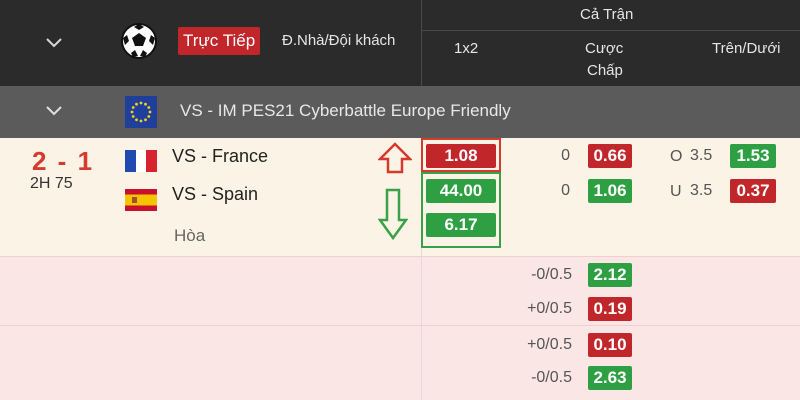 The width and height of the screenshot is (800, 400). I want to click on over-odds: 1.53, so click(753, 156).